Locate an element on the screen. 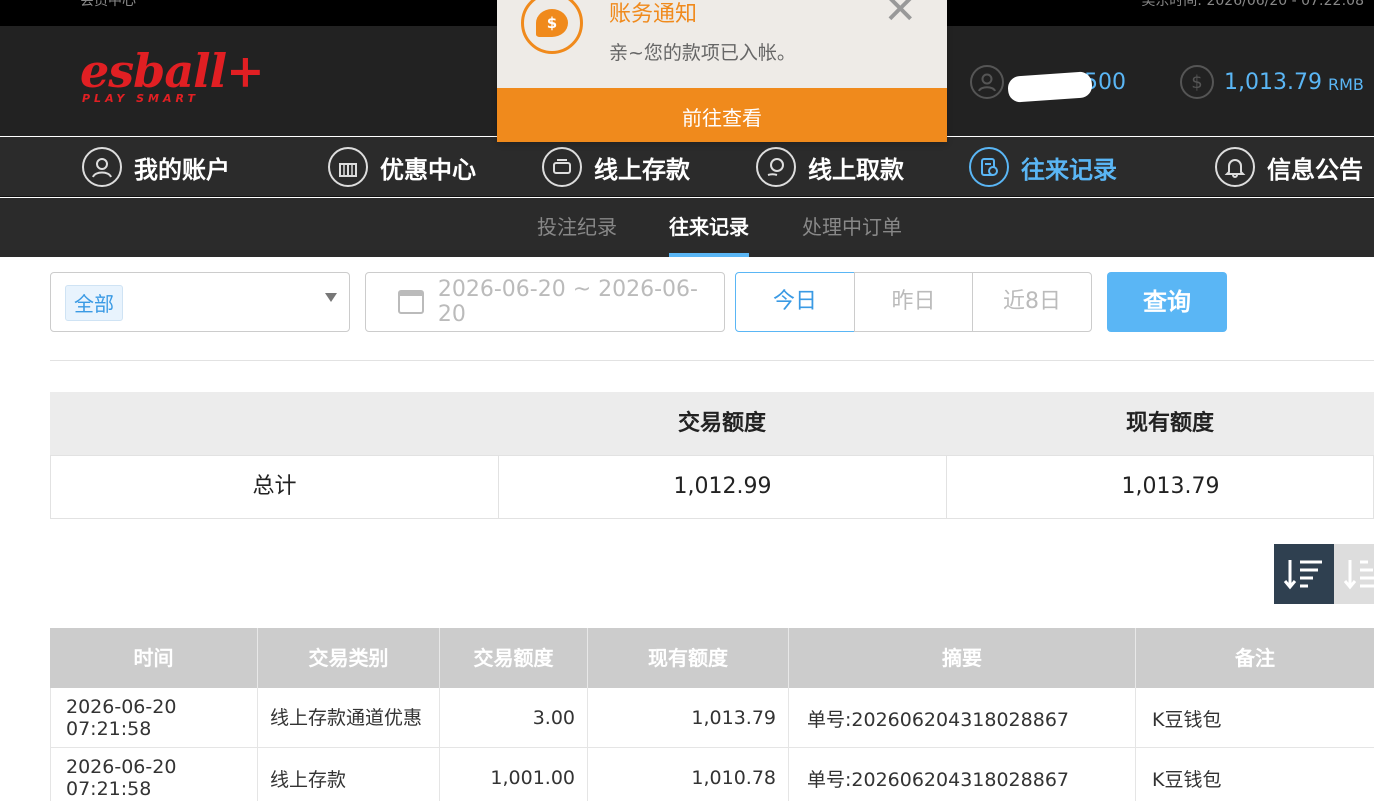 This screenshot has height=801, width=1374. sort-desc-icon is located at coordinates (1302, 575).